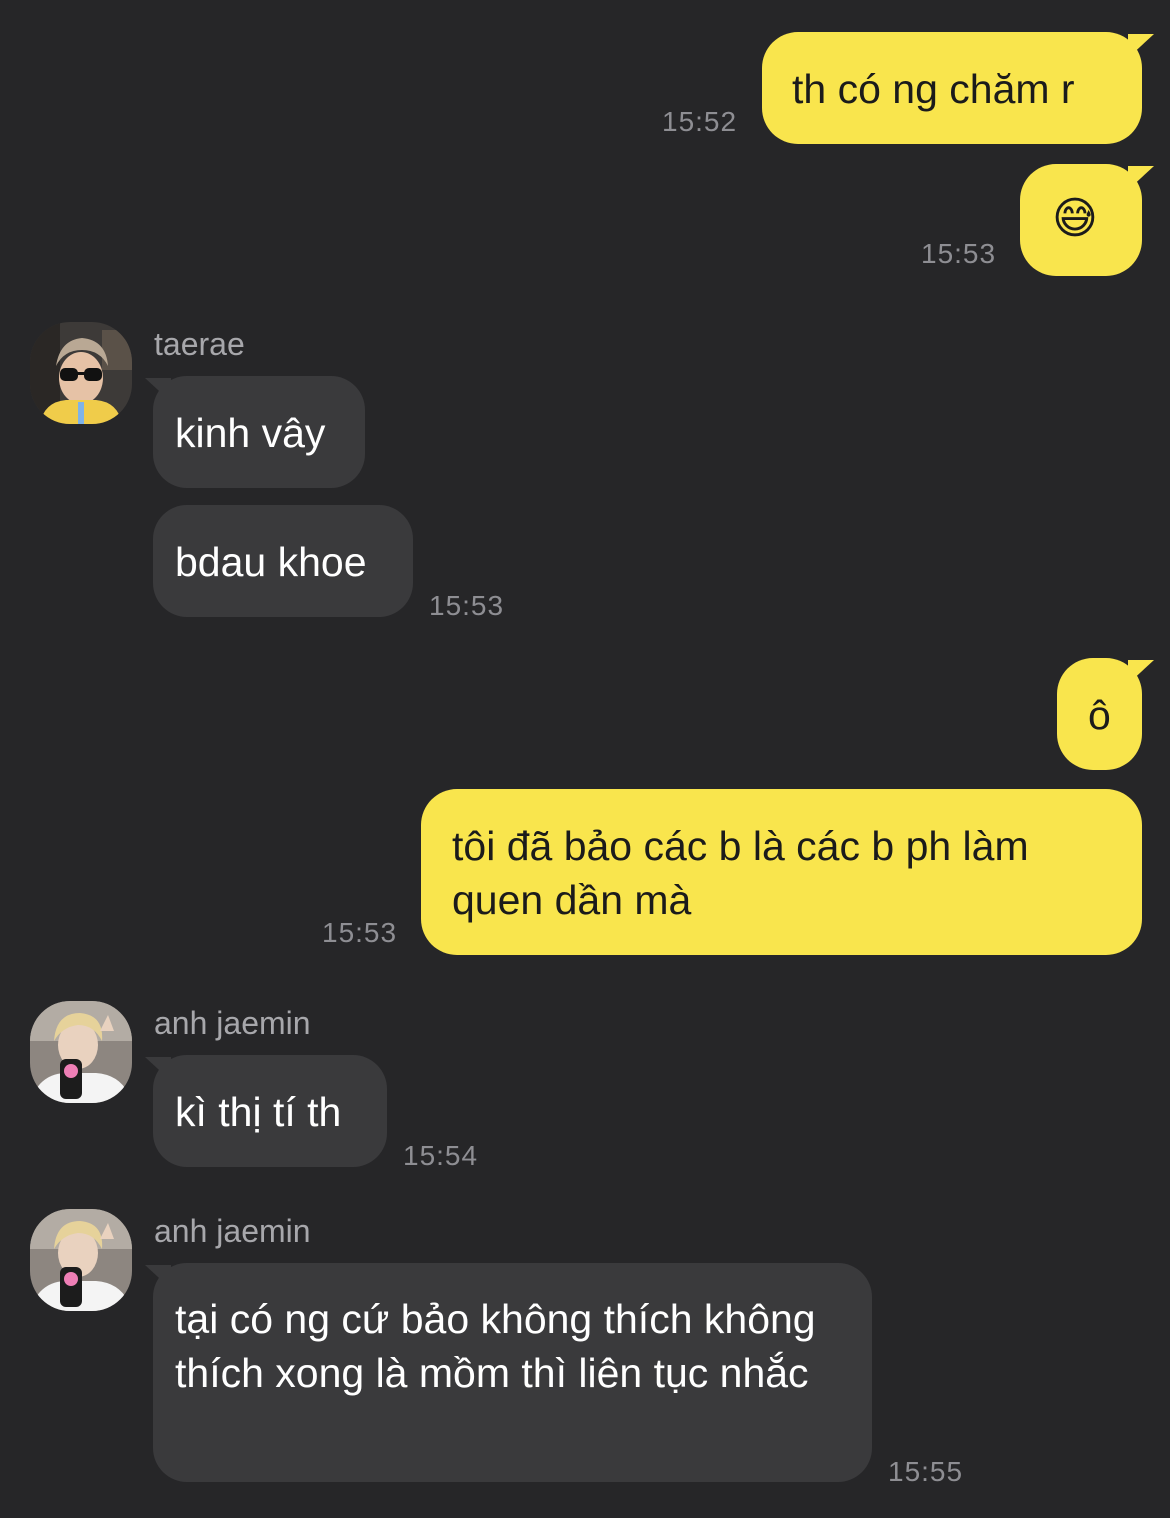 This screenshot has width=1170, height=1518. Describe the element at coordinates (700, 121) in the screenshot. I see `message-timestamp: 15:52` at that location.